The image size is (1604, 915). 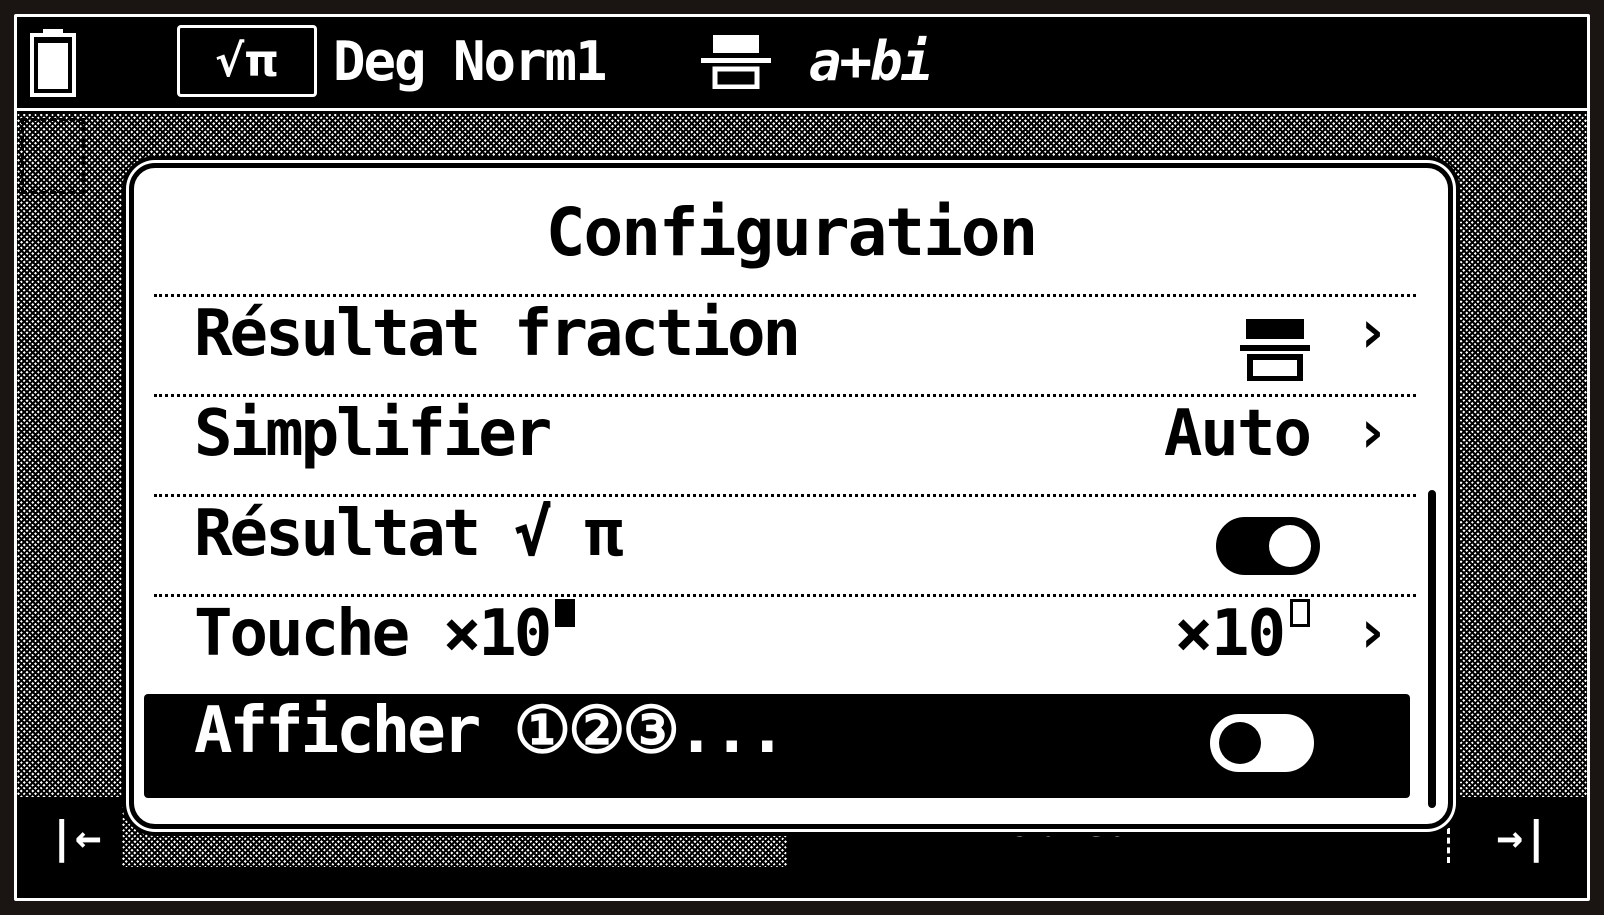 What do you see at coordinates (1237, 434) in the screenshot?
I see `row-value: Auto` at bounding box center [1237, 434].